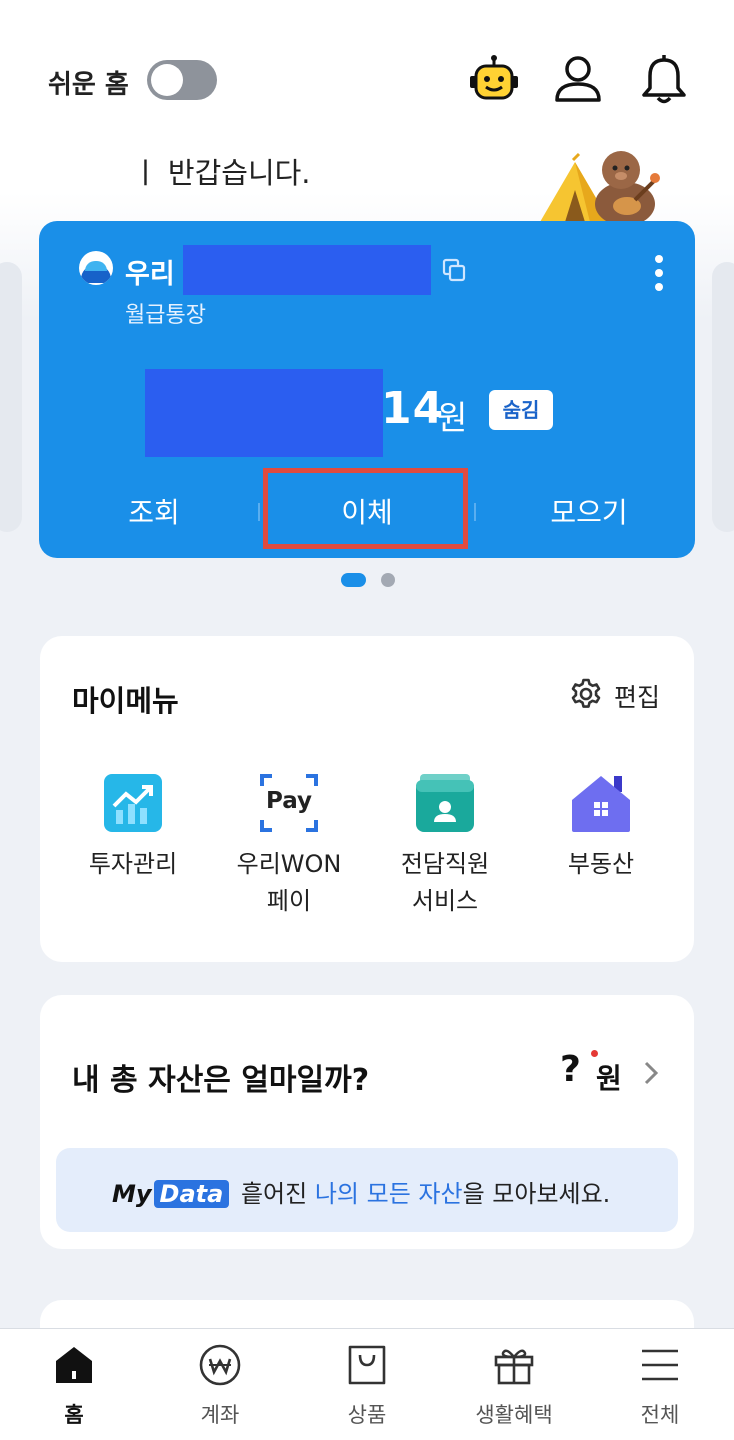 The width and height of the screenshot is (734, 1440). I want to click on staff-card-icon, so click(445, 803).